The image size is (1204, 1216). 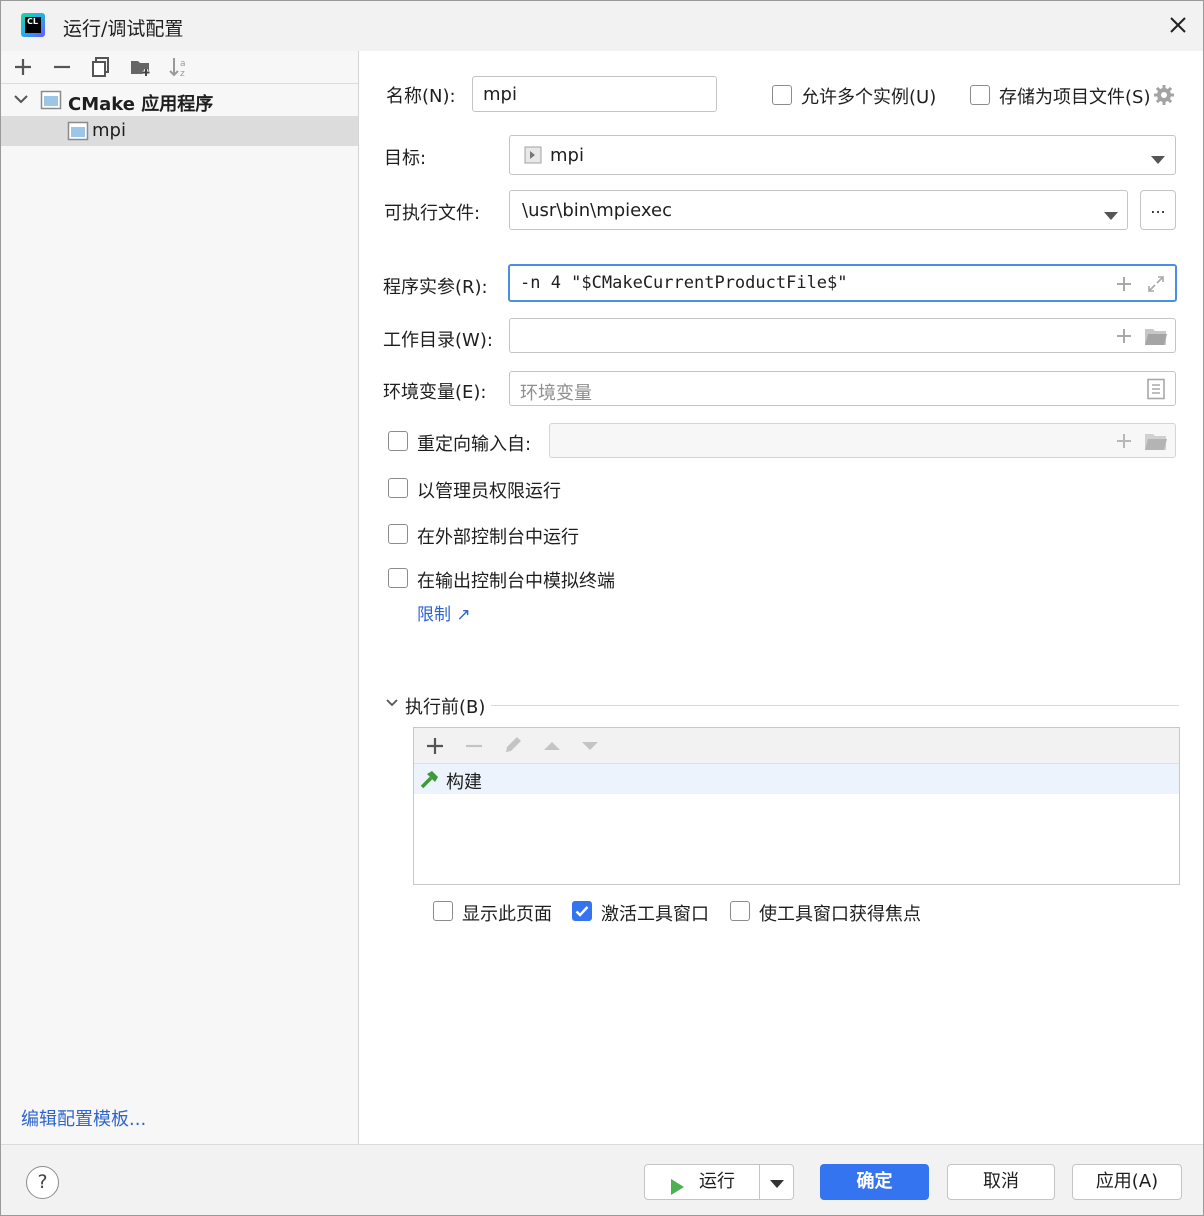 I want to click on before-launch-header: 执行前(B), so click(x=445, y=706).